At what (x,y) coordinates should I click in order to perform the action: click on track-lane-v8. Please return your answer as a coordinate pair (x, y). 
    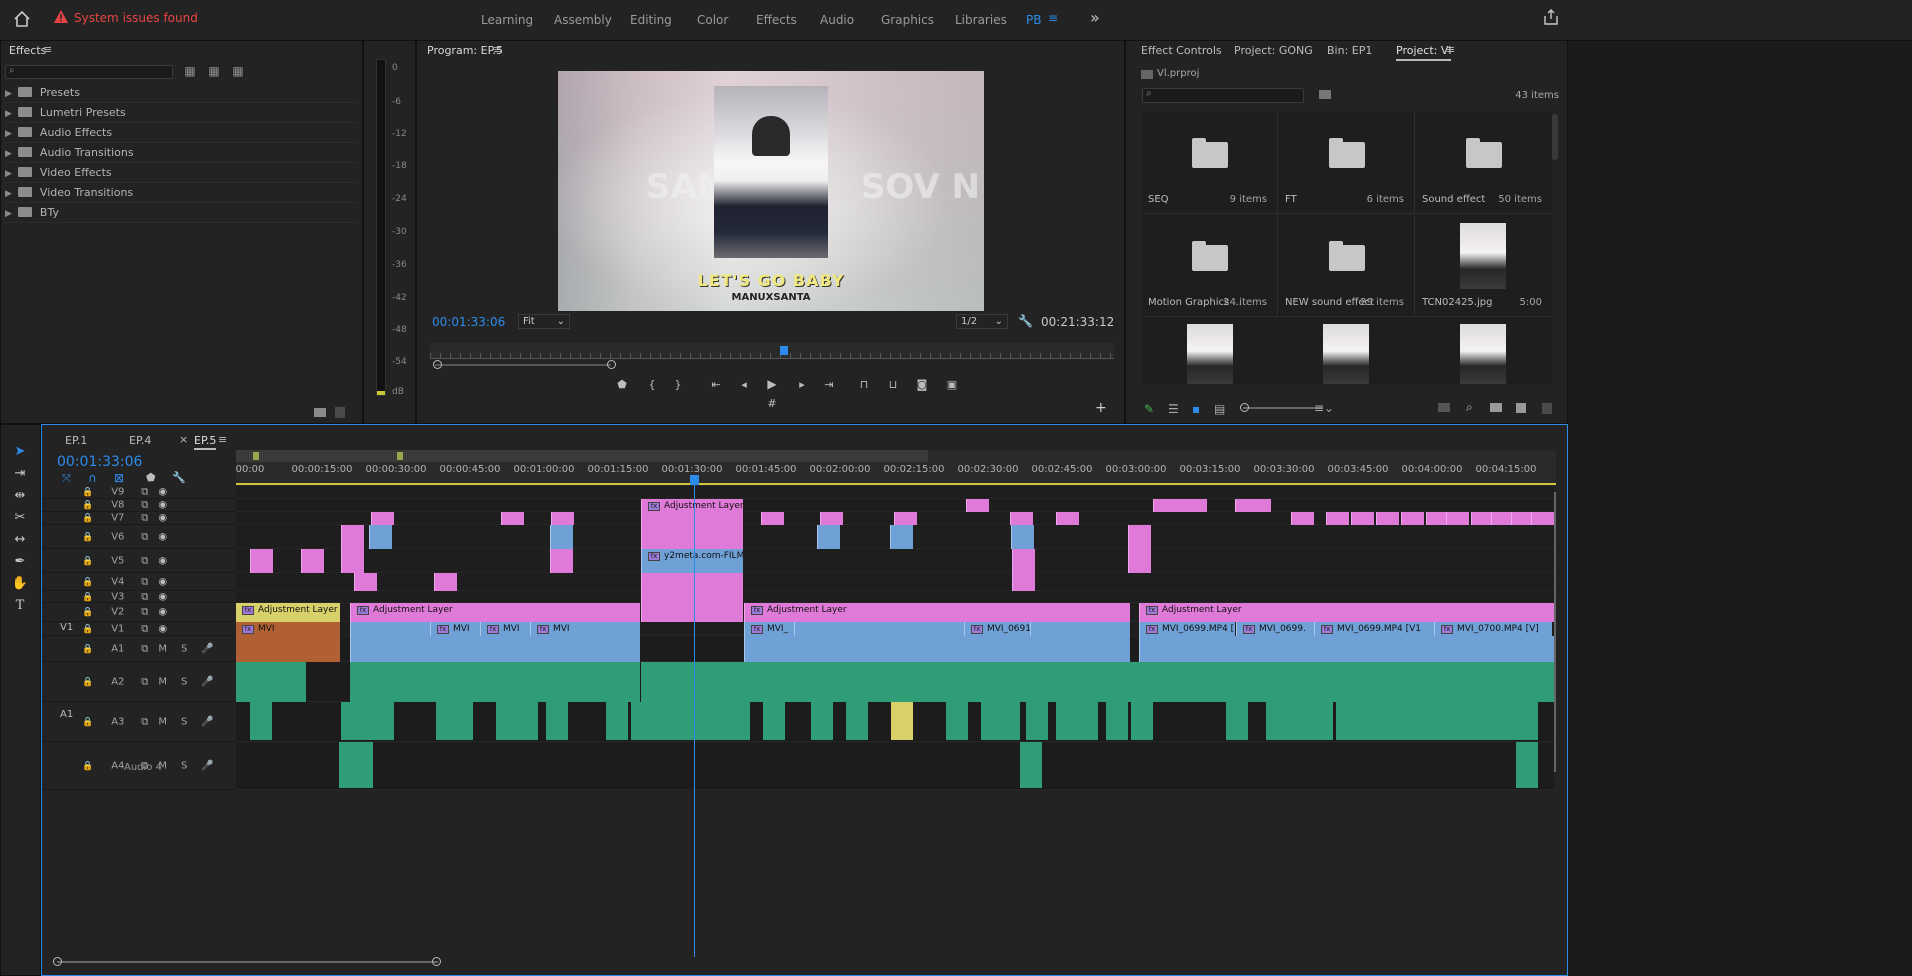
    Looking at the image, I should click on (895, 505).